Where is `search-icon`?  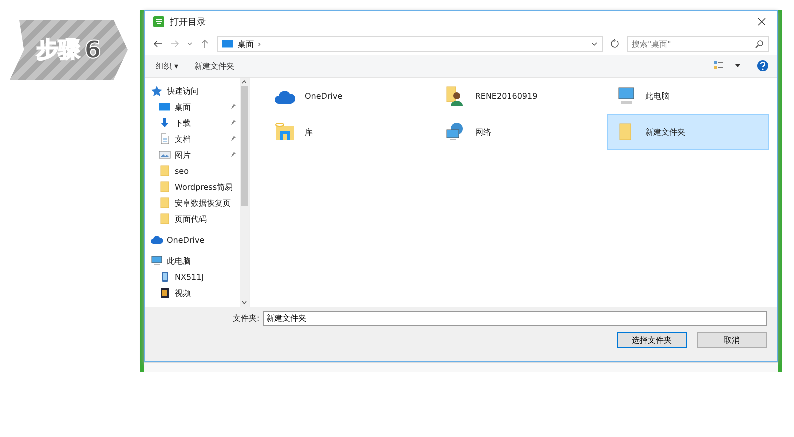
search-icon is located at coordinates (759, 44).